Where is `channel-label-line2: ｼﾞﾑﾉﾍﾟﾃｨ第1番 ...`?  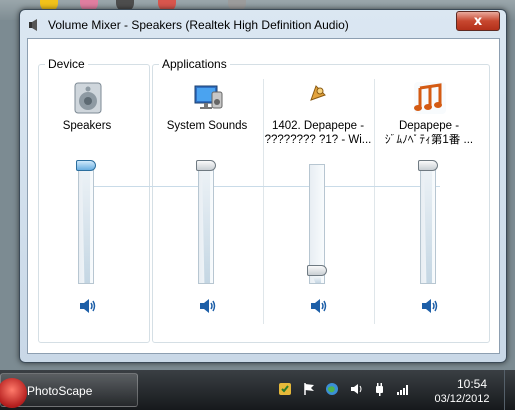
channel-label-line2: ｼﾞﾑﾉﾍﾟﾃｨ第1番 ... is located at coordinates (429, 140).